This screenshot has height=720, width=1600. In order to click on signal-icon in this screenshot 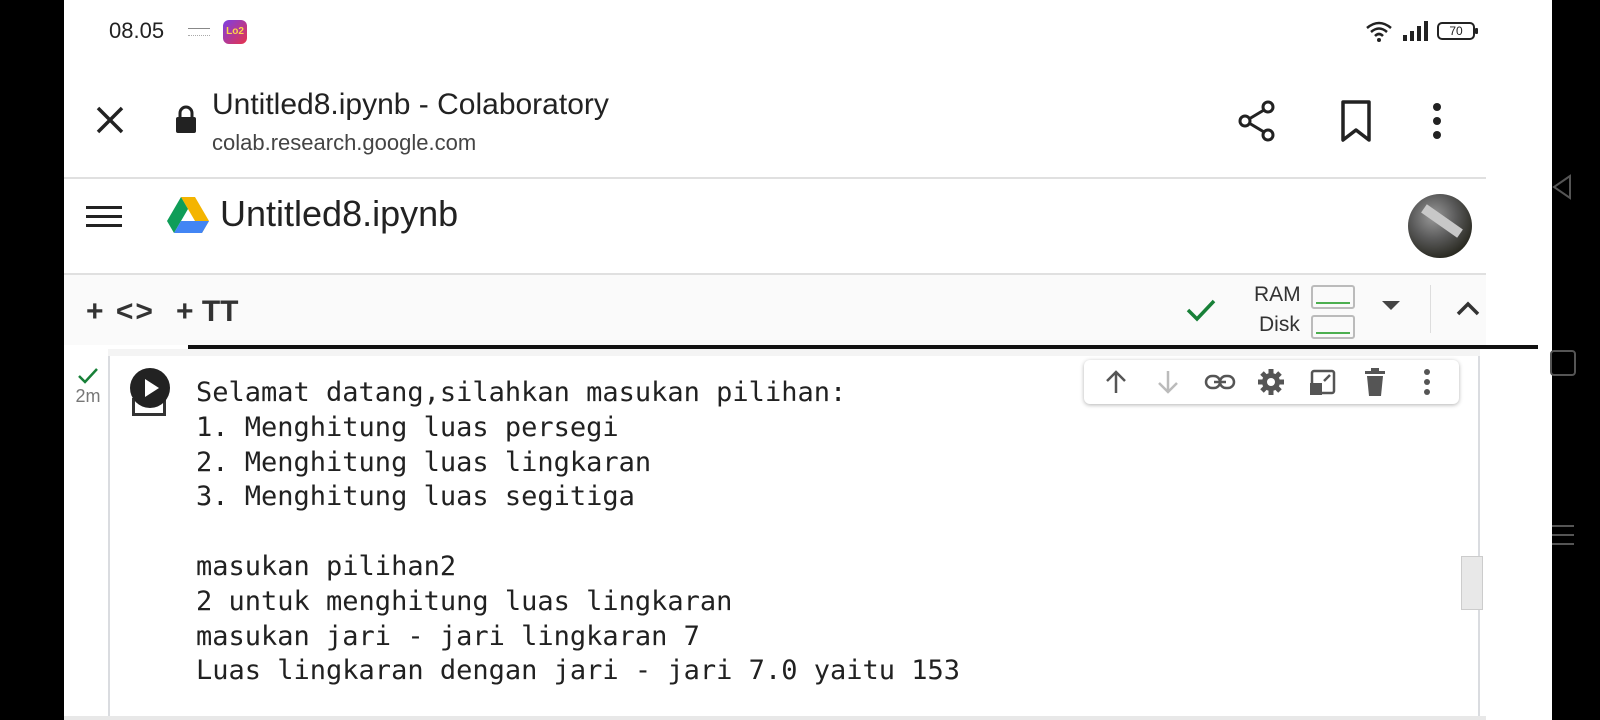, I will do `click(1415, 31)`.